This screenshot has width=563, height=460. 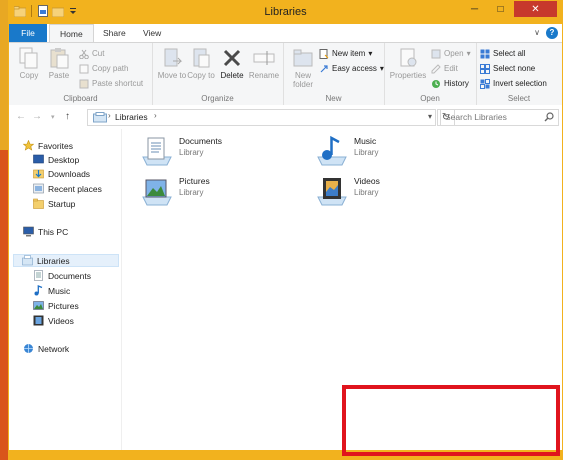 I want to click on edit-button: Edit, so click(x=444, y=68).